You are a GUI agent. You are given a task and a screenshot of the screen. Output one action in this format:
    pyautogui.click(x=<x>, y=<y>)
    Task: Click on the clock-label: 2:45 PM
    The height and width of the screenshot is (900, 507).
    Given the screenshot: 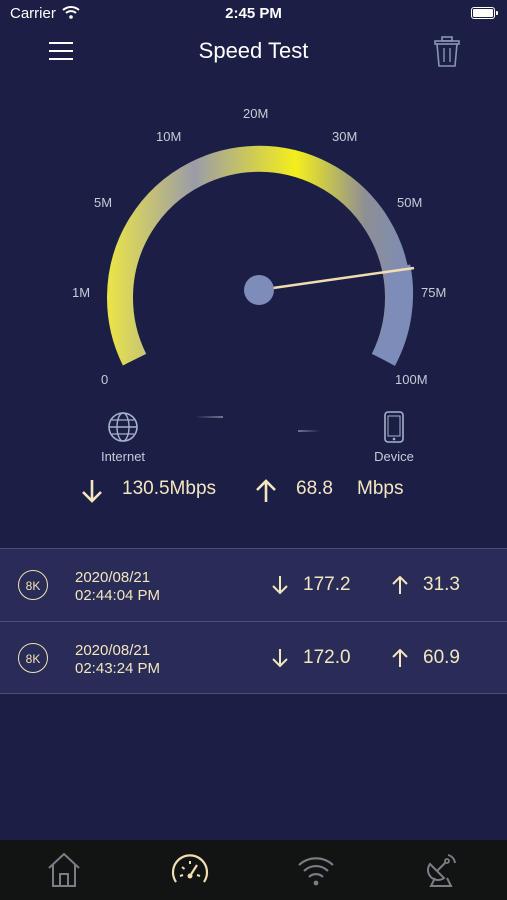 What is the action you would take?
    pyautogui.click(x=253, y=13)
    